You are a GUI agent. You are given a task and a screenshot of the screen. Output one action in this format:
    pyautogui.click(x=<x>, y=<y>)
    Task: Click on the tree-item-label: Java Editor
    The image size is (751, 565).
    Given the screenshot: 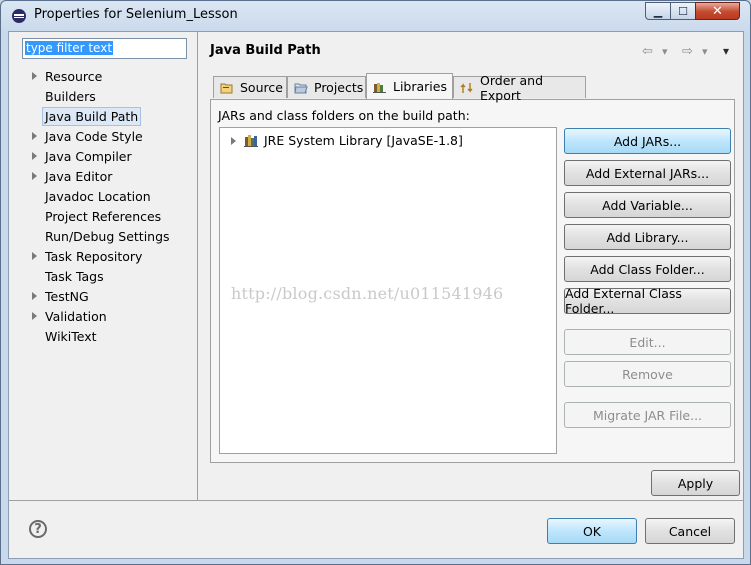 What is the action you would take?
    pyautogui.click(x=79, y=176)
    